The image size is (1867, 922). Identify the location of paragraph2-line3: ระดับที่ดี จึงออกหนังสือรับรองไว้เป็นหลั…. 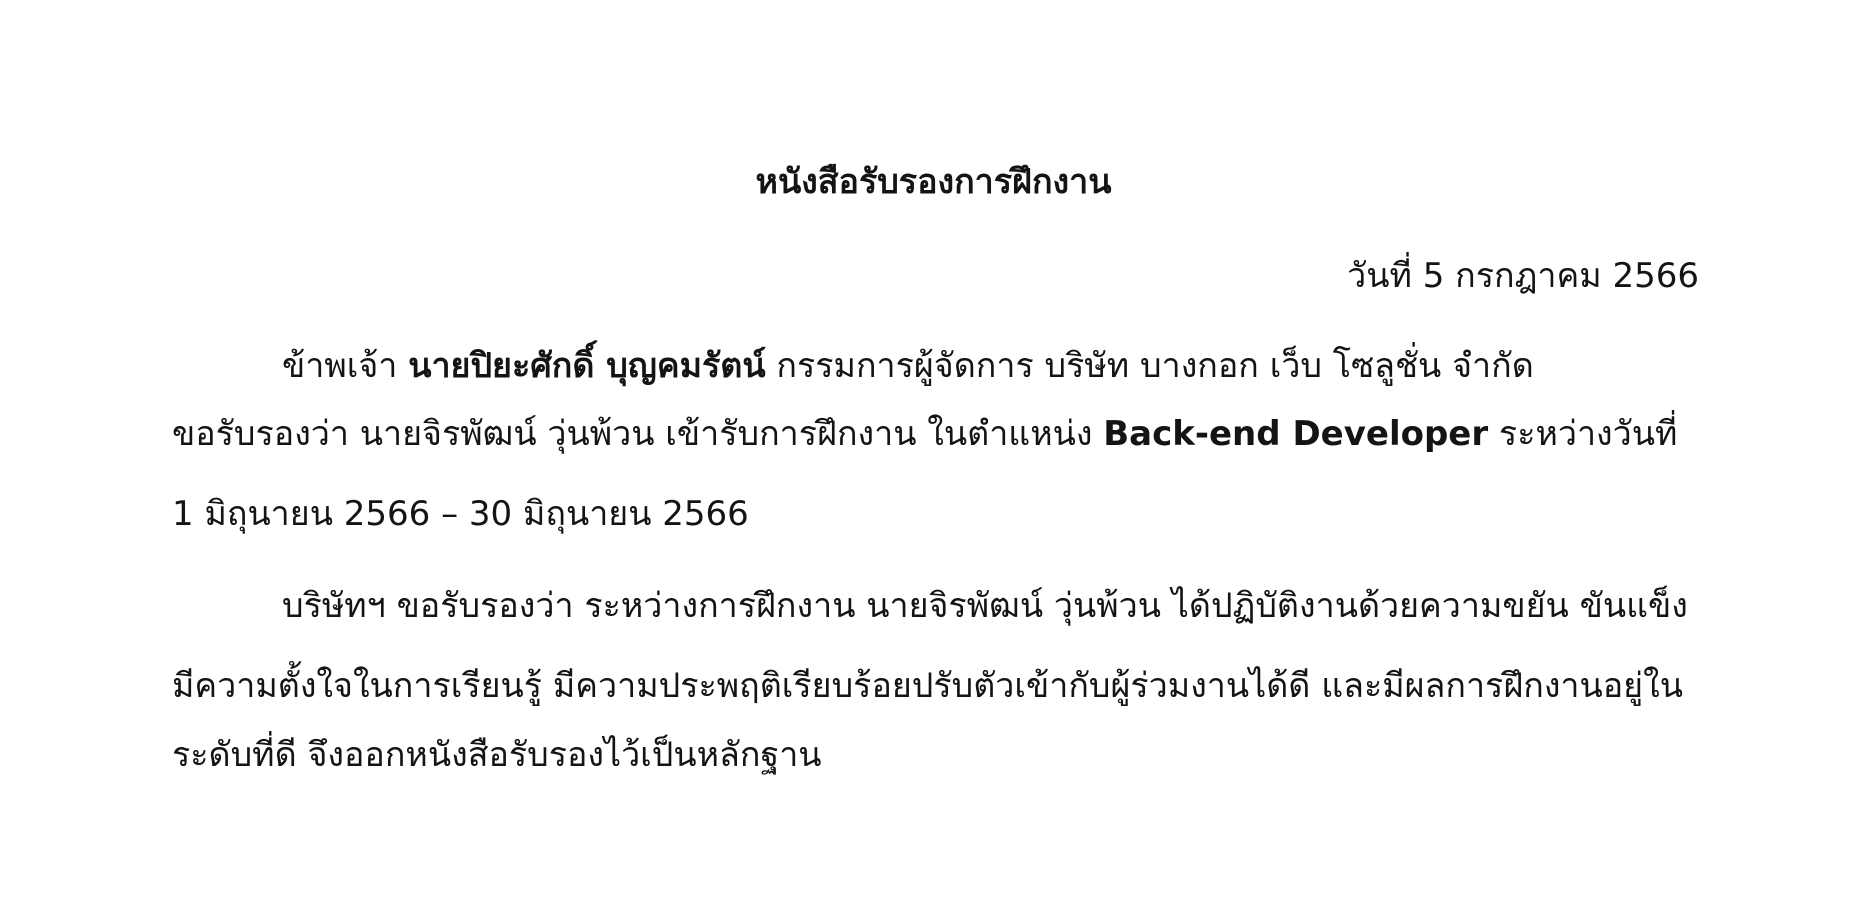
(497, 755).